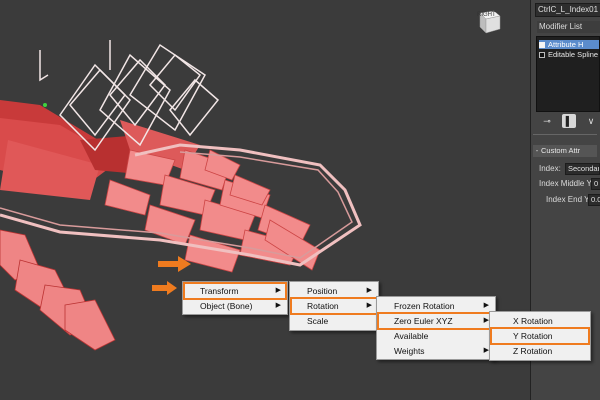 The image size is (600, 400). I want to click on context-menu-level2: Position ▶ Rotation ▶ Scale, so click(334, 306).